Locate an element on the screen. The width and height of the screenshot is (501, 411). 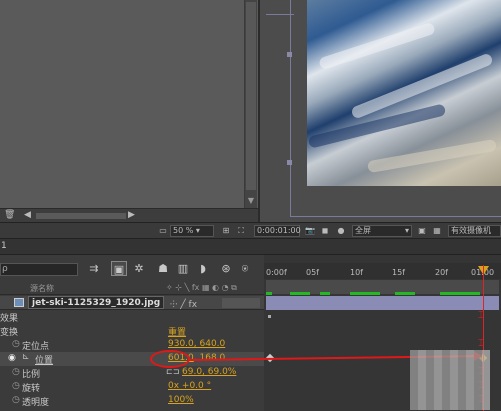
property-value: 69.0, 69.0% is located at coordinates (209, 372).